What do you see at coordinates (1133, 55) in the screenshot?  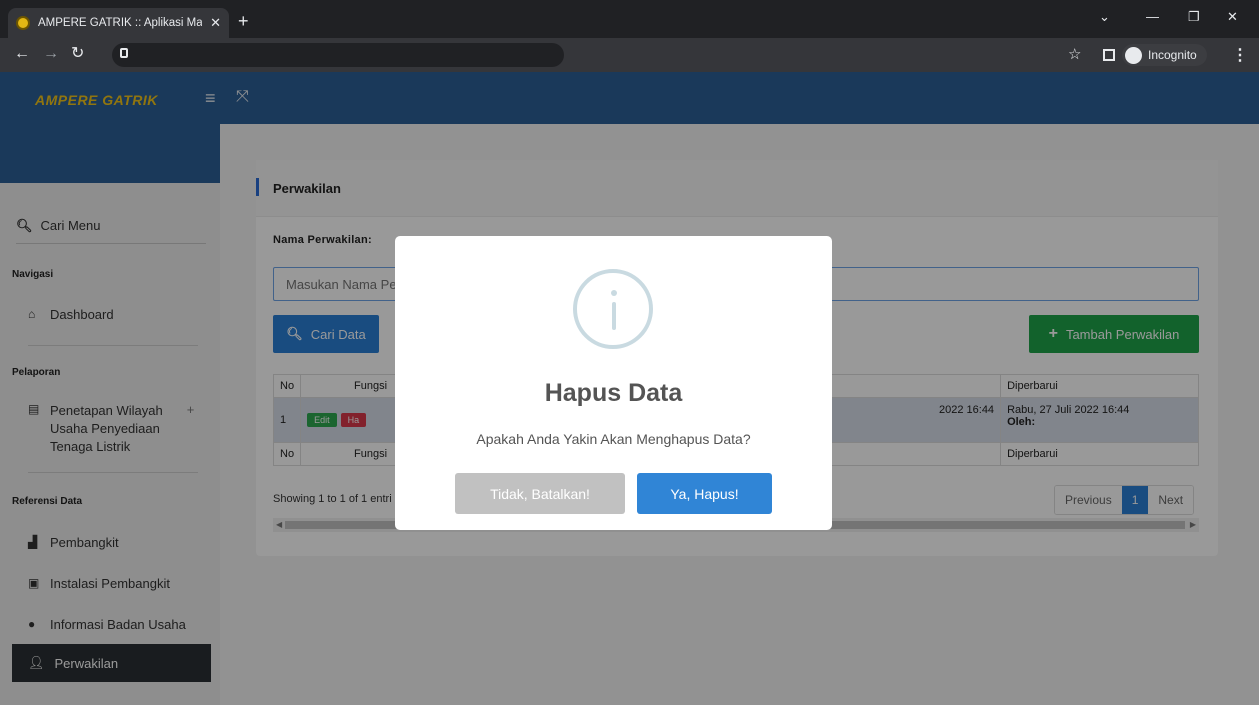 I see `incognito-icon` at bounding box center [1133, 55].